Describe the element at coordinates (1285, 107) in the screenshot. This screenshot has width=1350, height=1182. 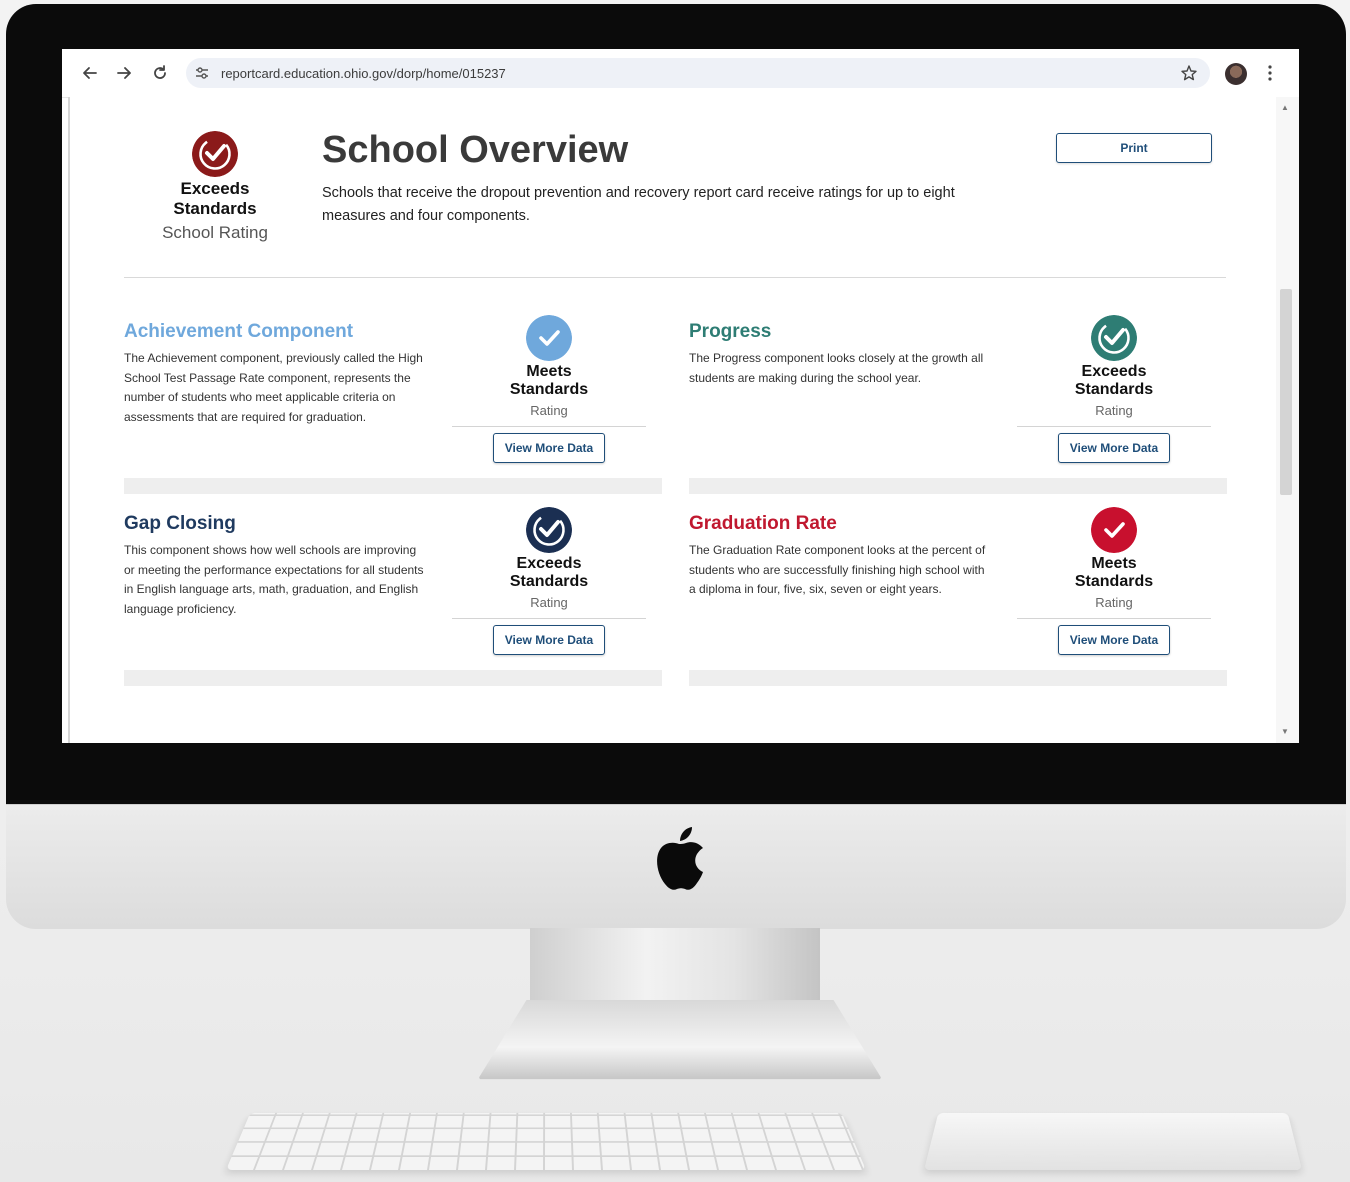
I see `scroll-up-icon: ▲` at that location.